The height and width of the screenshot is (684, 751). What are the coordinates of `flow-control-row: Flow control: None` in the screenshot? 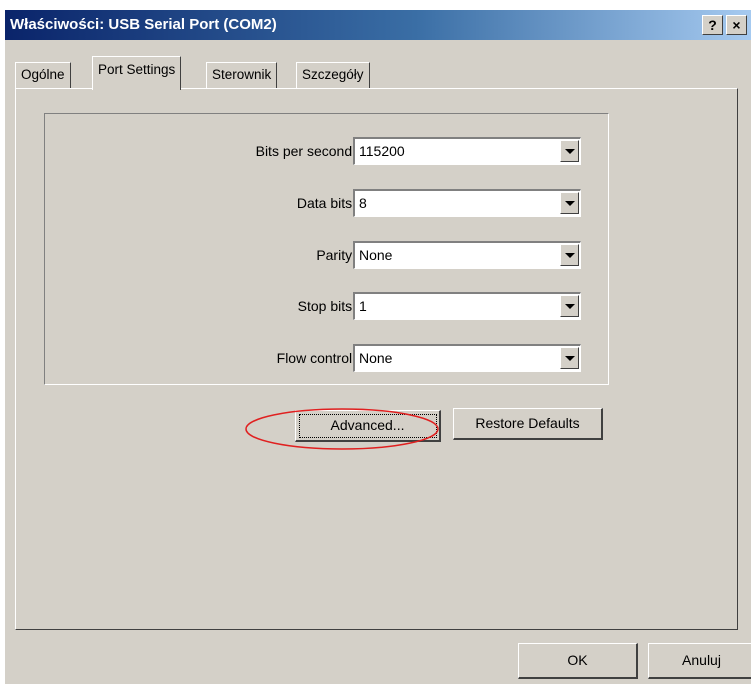 It's located at (326, 359).